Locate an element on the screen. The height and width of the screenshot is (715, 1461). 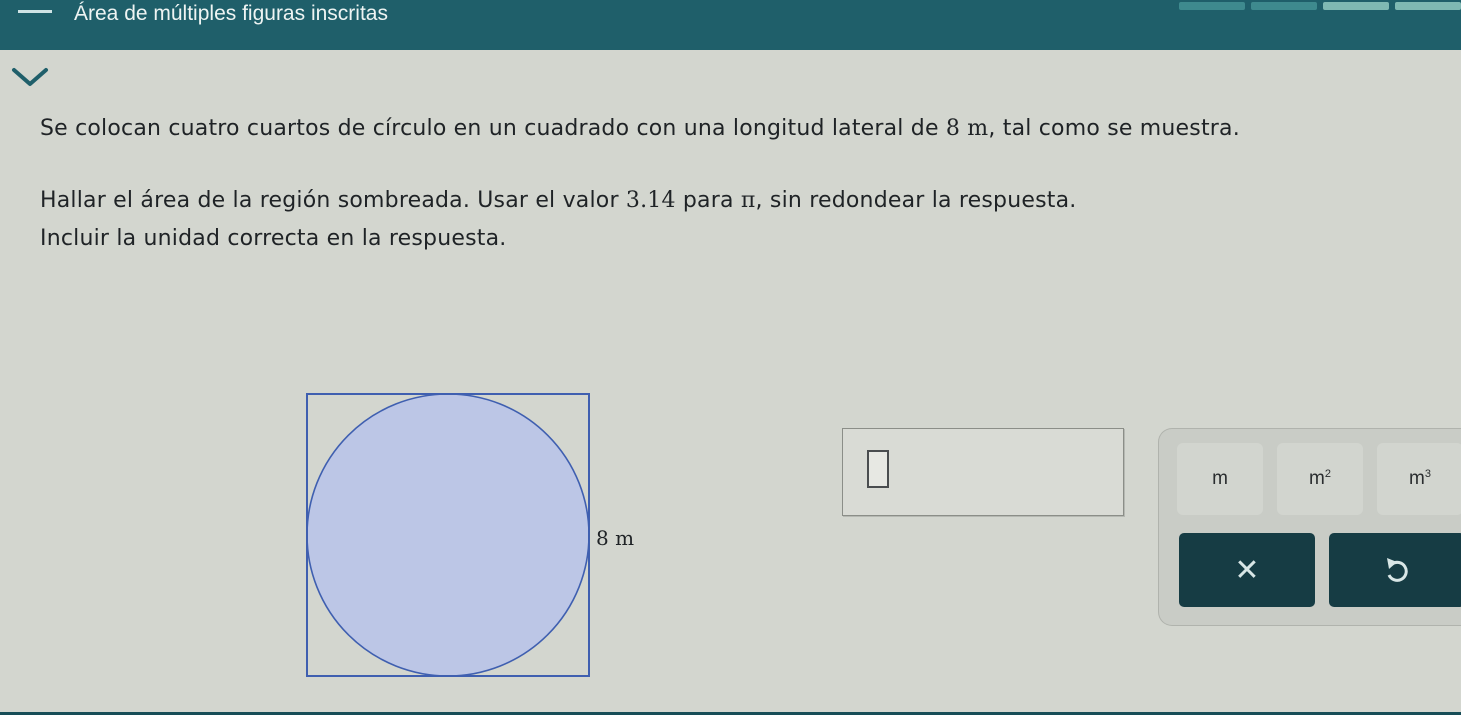
side-length-label: 8 m is located at coordinates (615, 538).